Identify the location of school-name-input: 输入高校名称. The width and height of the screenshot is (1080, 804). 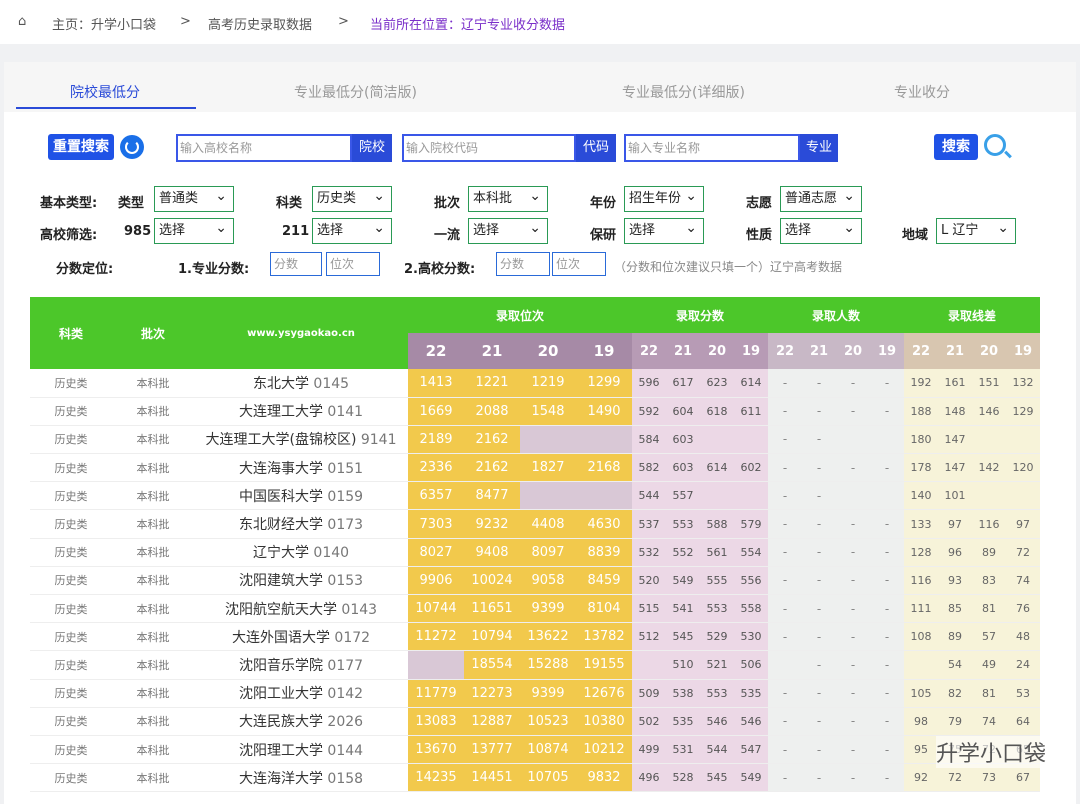
(264, 148).